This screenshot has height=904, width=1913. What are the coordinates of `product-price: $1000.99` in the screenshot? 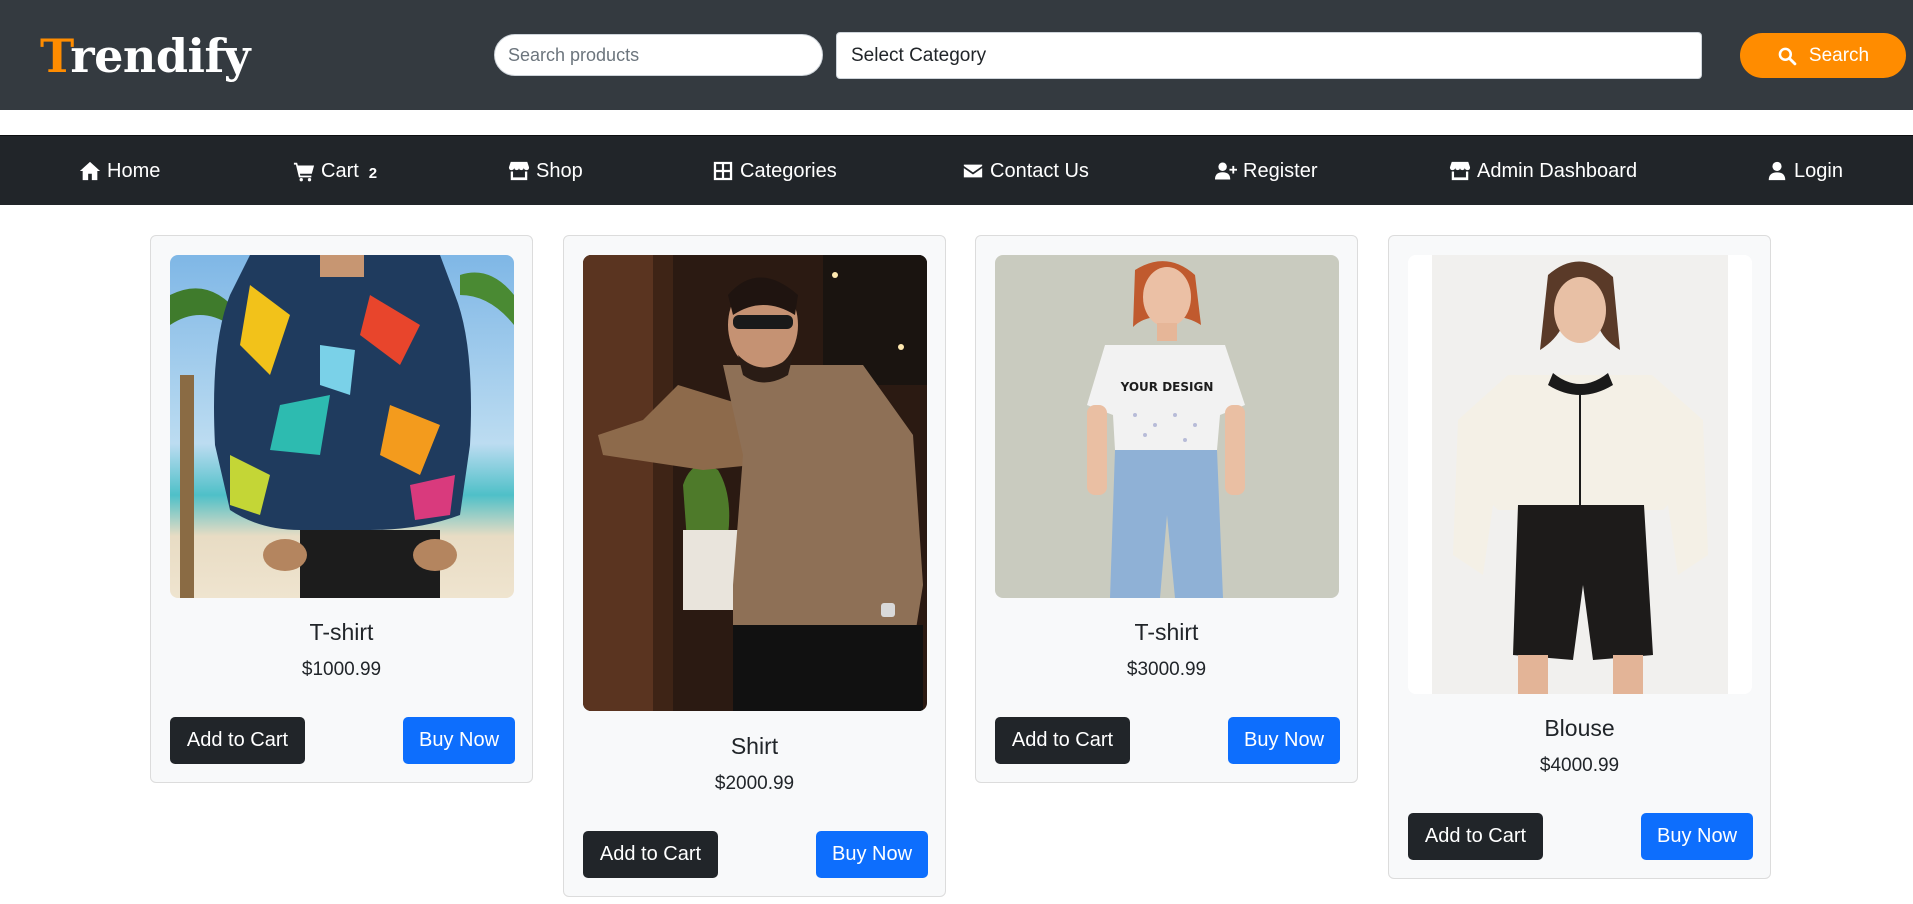 It's located at (341, 669).